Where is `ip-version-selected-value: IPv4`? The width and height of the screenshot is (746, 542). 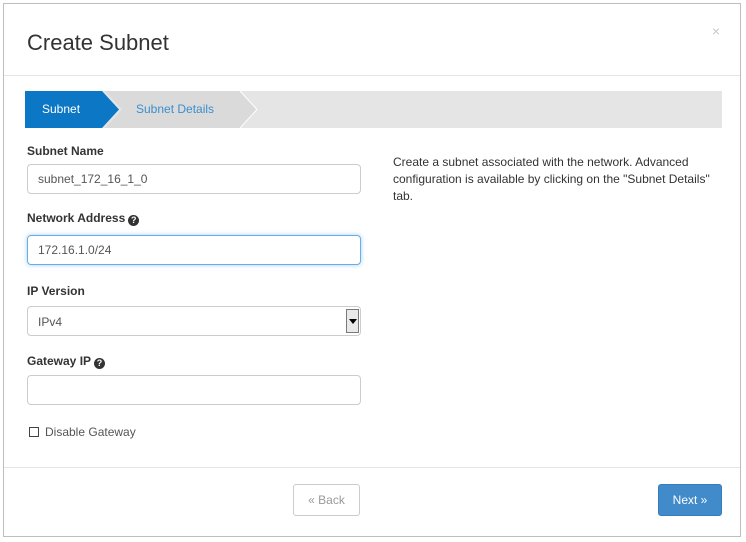
ip-version-selected-value: IPv4 is located at coordinates (50, 322).